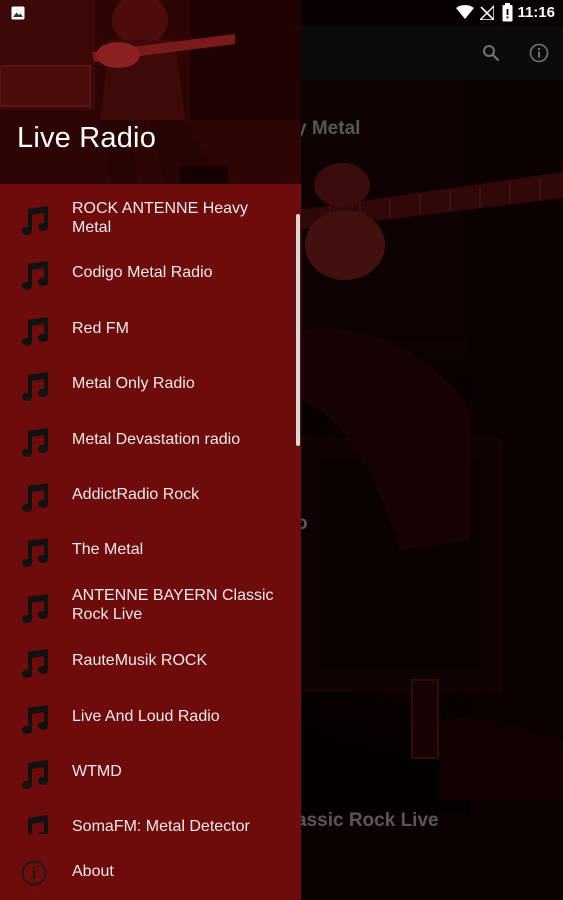 This screenshot has width=563, height=900. I want to click on station-label: WTMD, so click(97, 771).